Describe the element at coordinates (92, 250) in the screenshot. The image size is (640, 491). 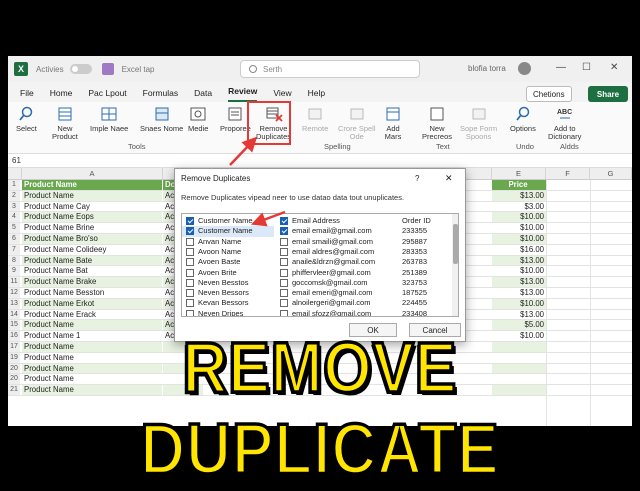
I see `cell-product-name: Product Name Colideey` at that location.